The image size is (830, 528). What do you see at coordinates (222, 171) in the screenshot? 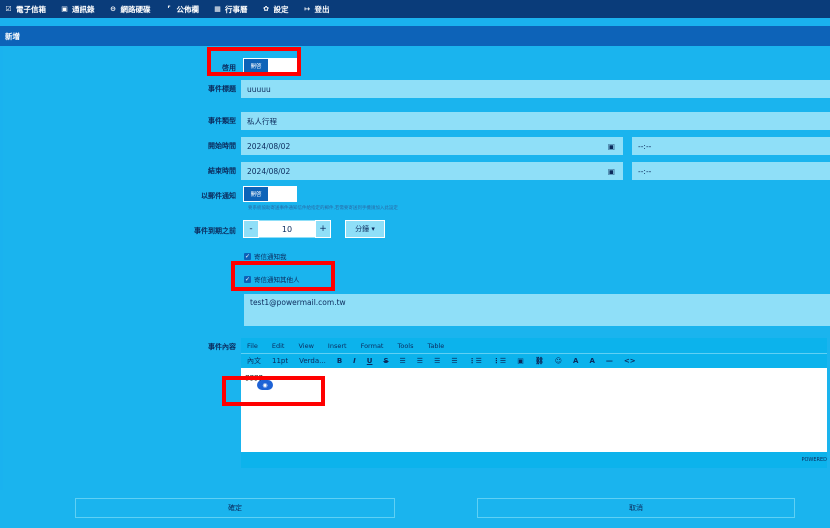
I see `end-label: 結束時間` at bounding box center [222, 171].